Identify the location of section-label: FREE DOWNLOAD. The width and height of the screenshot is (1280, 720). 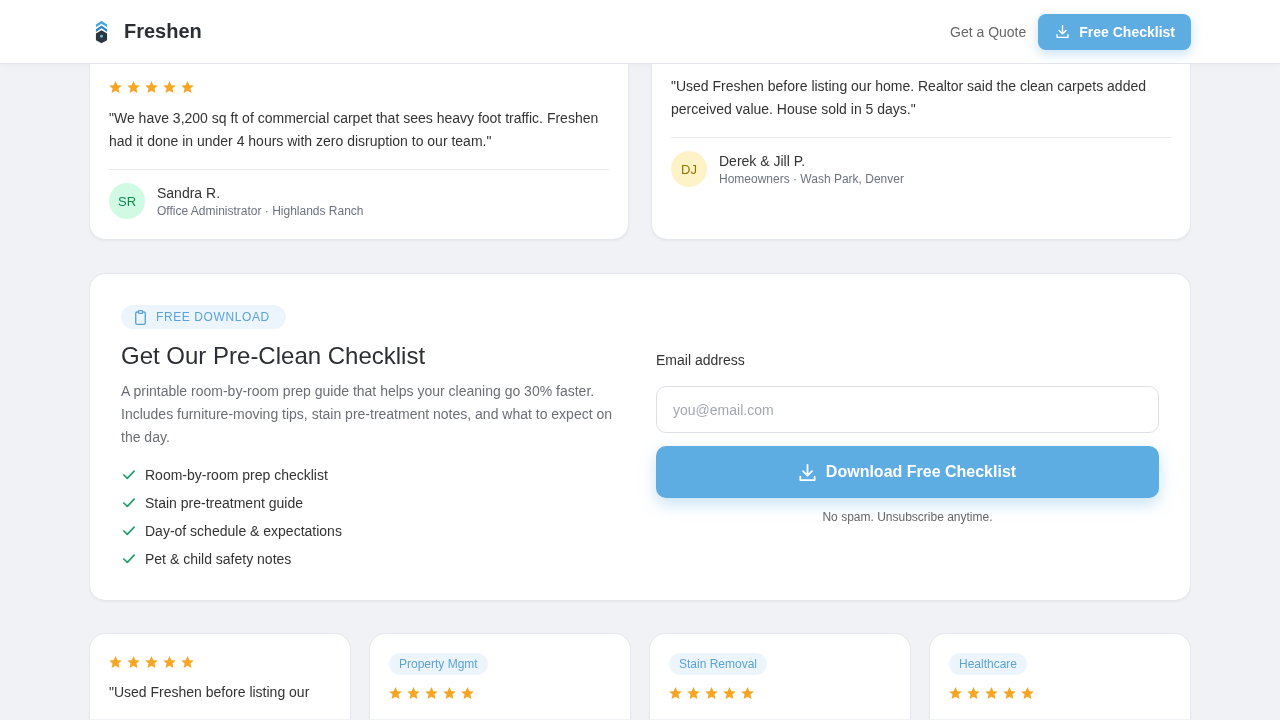
(213, 317).